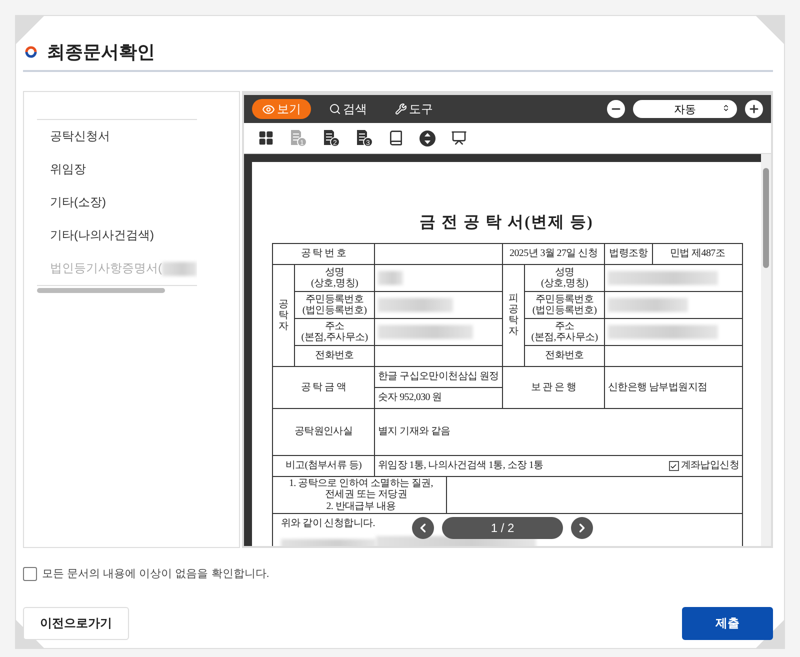 The image size is (800, 657). Describe the element at coordinates (502, 528) in the screenshot. I see `page-indicator: 1 / 2` at that location.